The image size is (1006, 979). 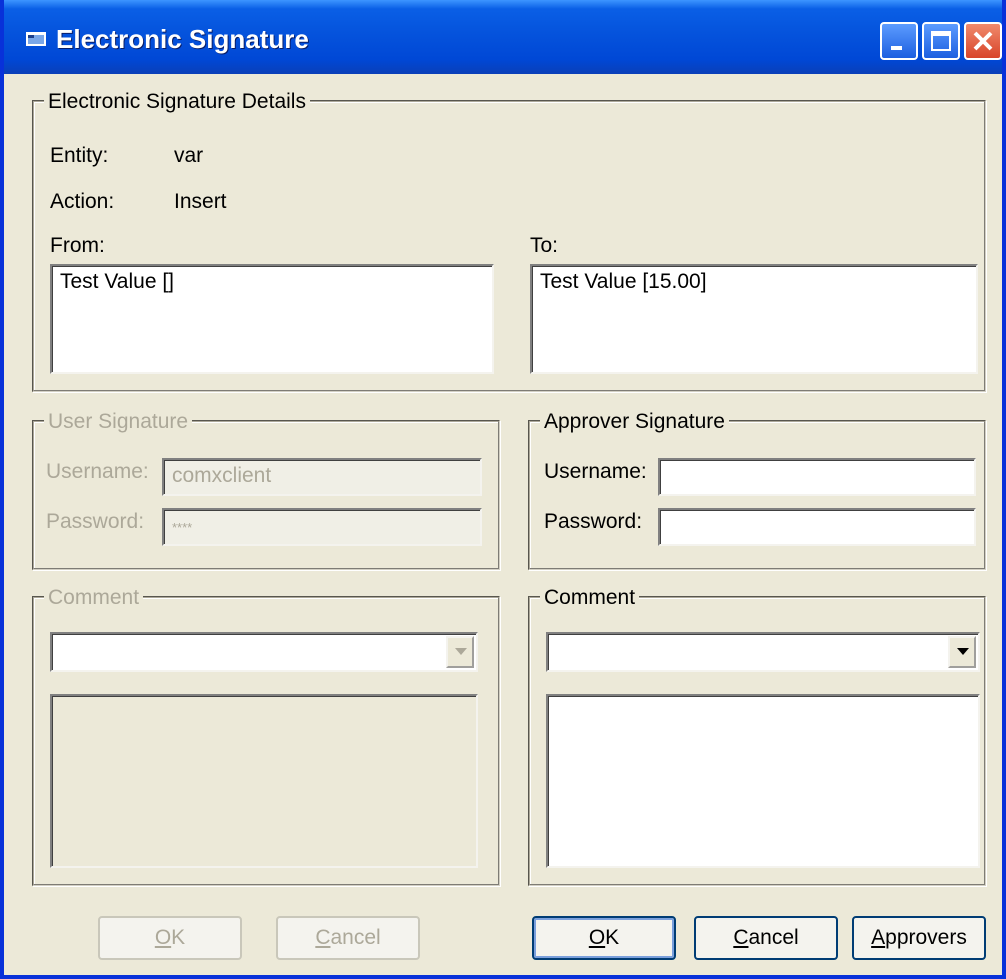 What do you see at coordinates (899, 41) in the screenshot?
I see `minimize-button` at bounding box center [899, 41].